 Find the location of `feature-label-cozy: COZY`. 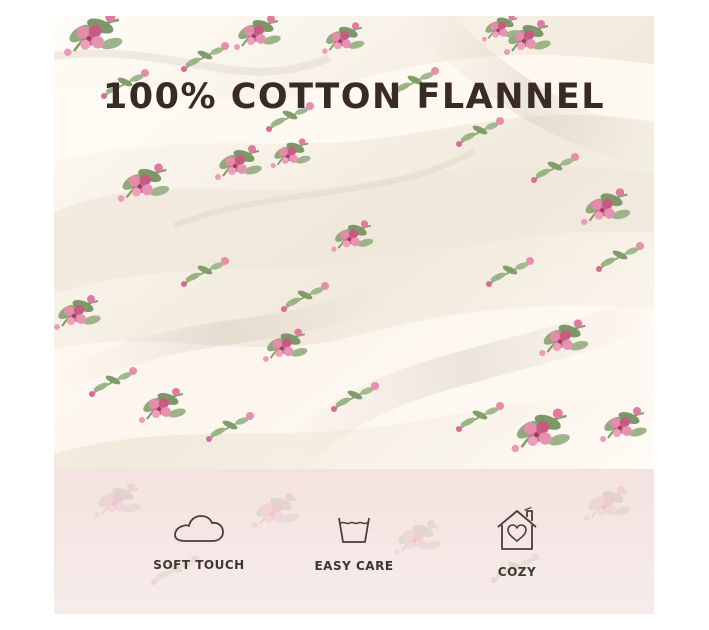

feature-label-cozy: COZY is located at coordinates (517, 572).